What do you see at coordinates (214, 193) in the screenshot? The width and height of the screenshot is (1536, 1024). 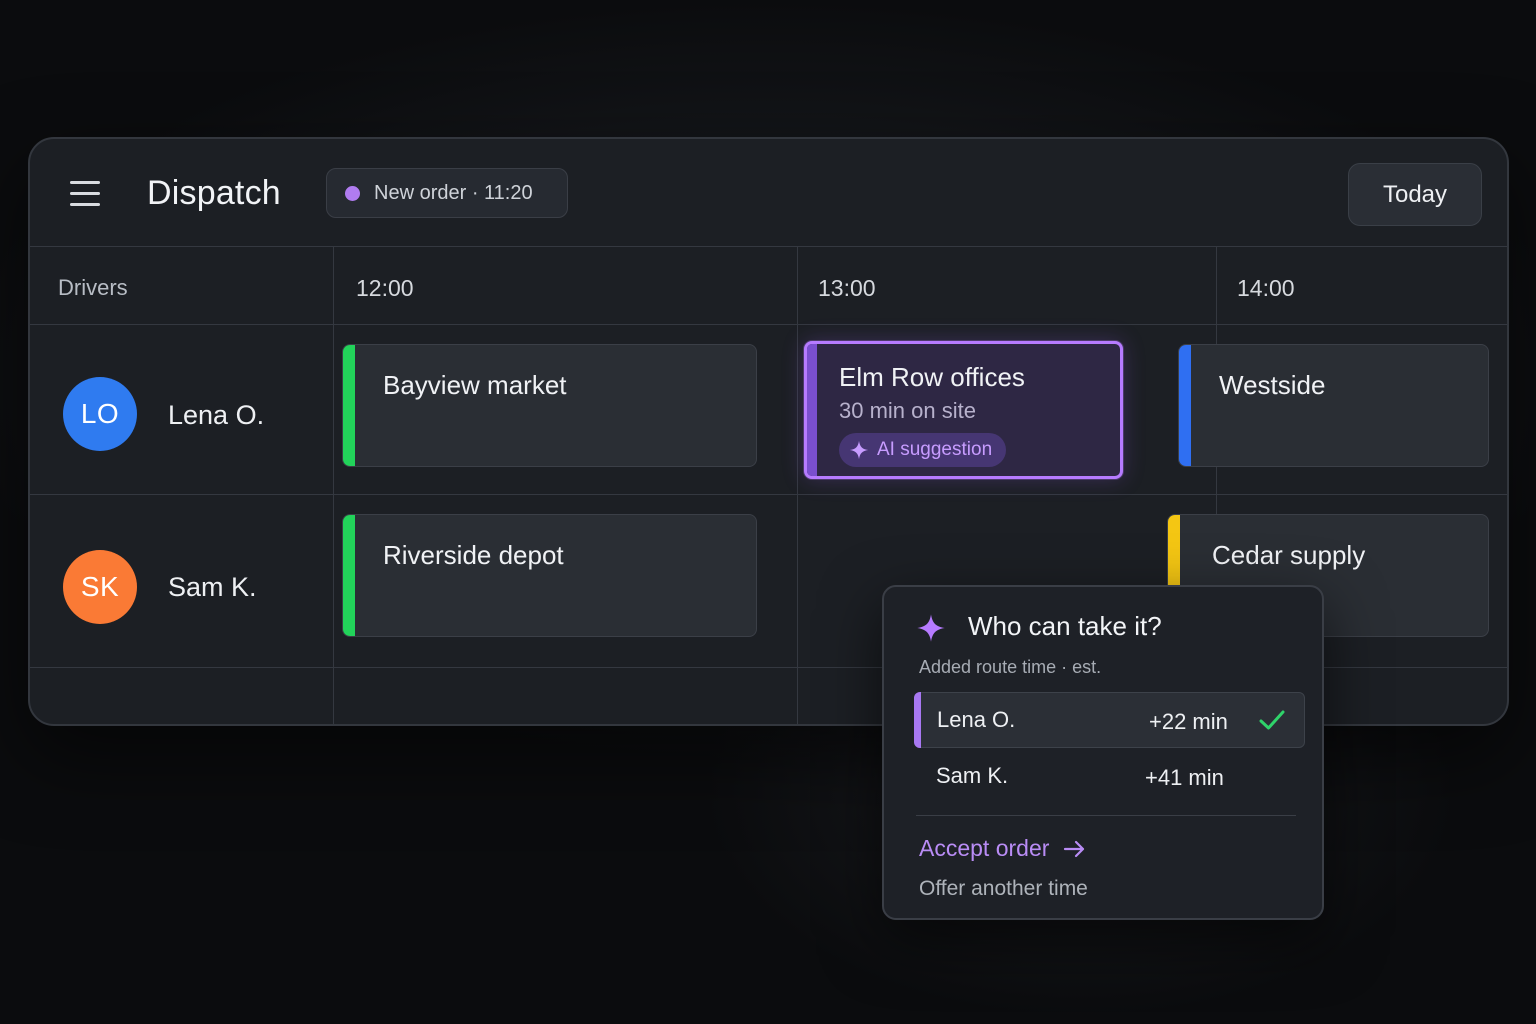 I see `page-title: Dispatch` at bounding box center [214, 193].